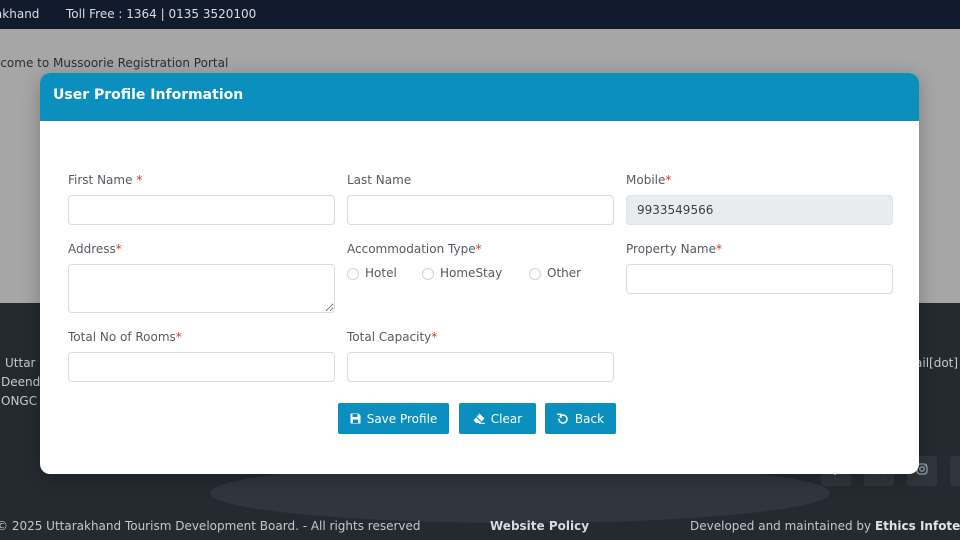  What do you see at coordinates (19, 401) in the screenshot?
I see `footer-address-line: ONGC` at bounding box center [19, 401].